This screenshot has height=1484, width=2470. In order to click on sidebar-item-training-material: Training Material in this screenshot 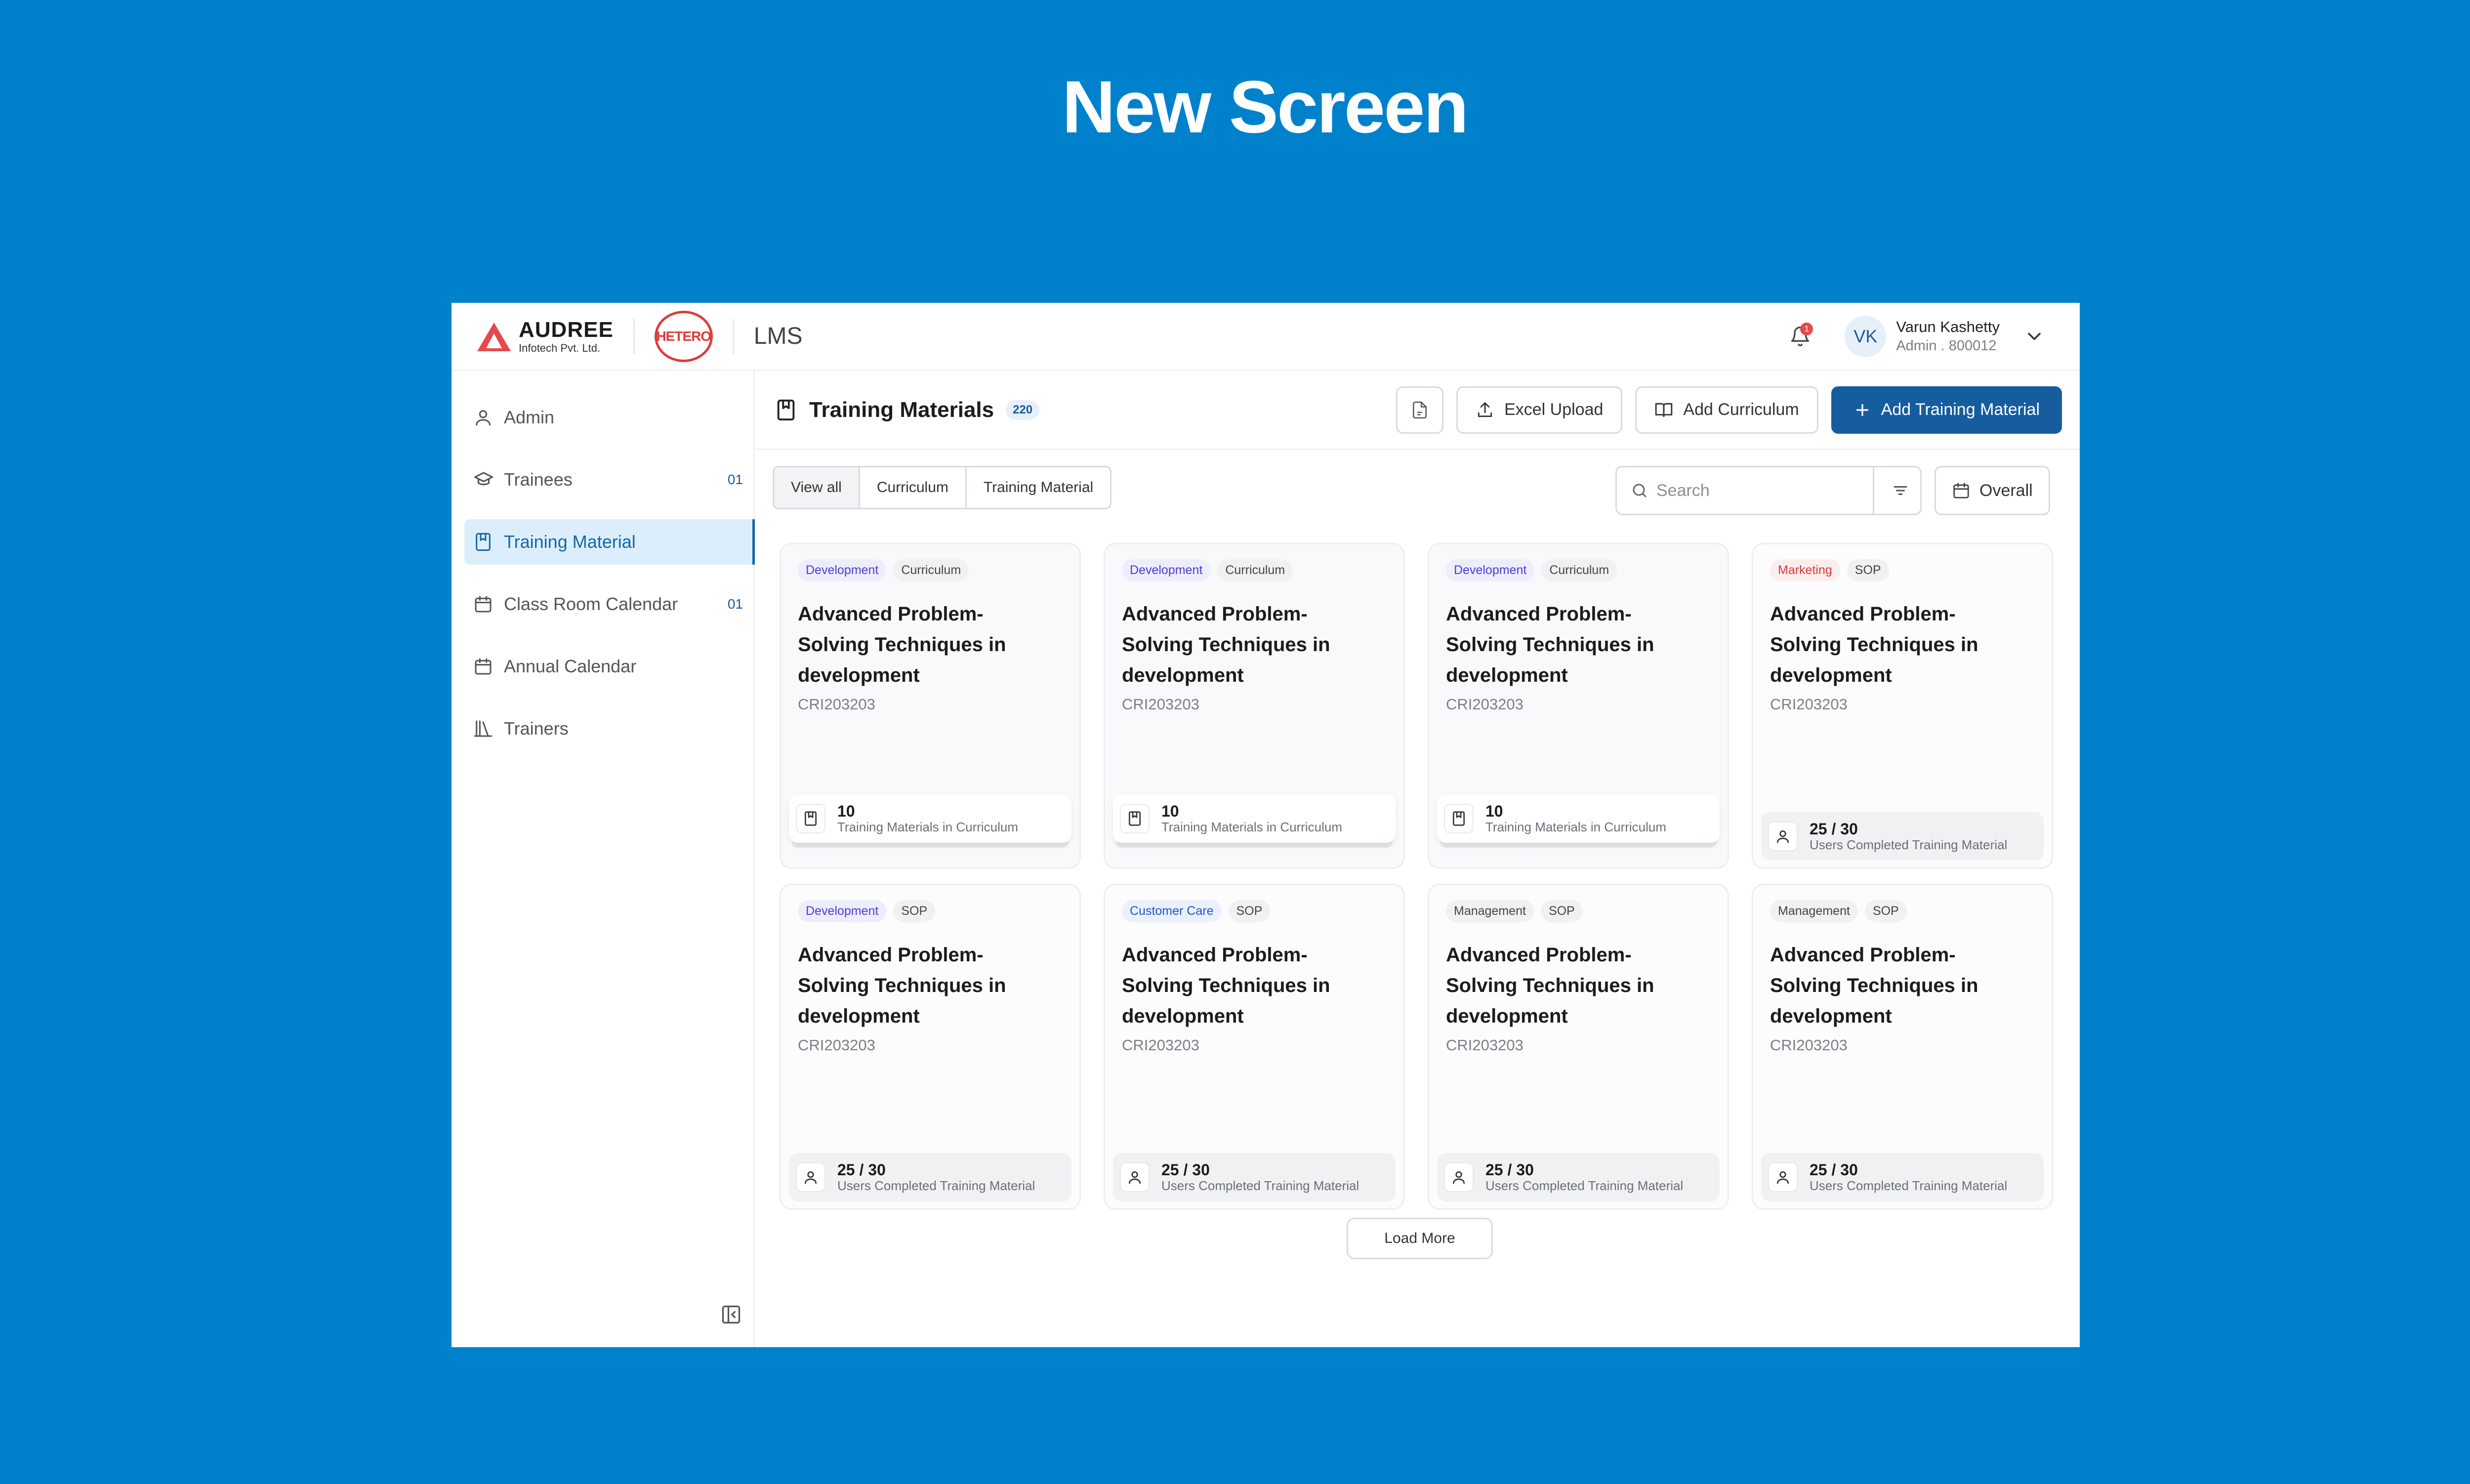, I will do `click(609, 542)`.